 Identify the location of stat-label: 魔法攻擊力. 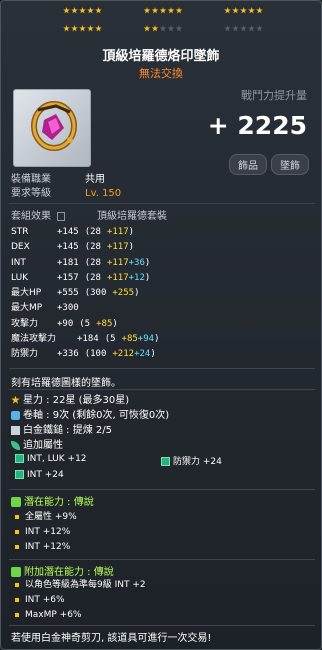
(34, 339).